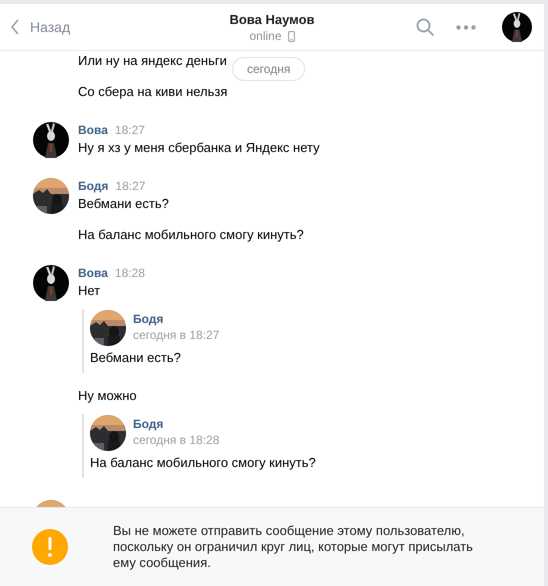 Image resolution: width=548 pixels, height=586 pixels. What do you see at coordinates (153, 61) in the screenshot?
I see `message-text: Или ну на яндекс деньги` at bounding box center [153, 61].